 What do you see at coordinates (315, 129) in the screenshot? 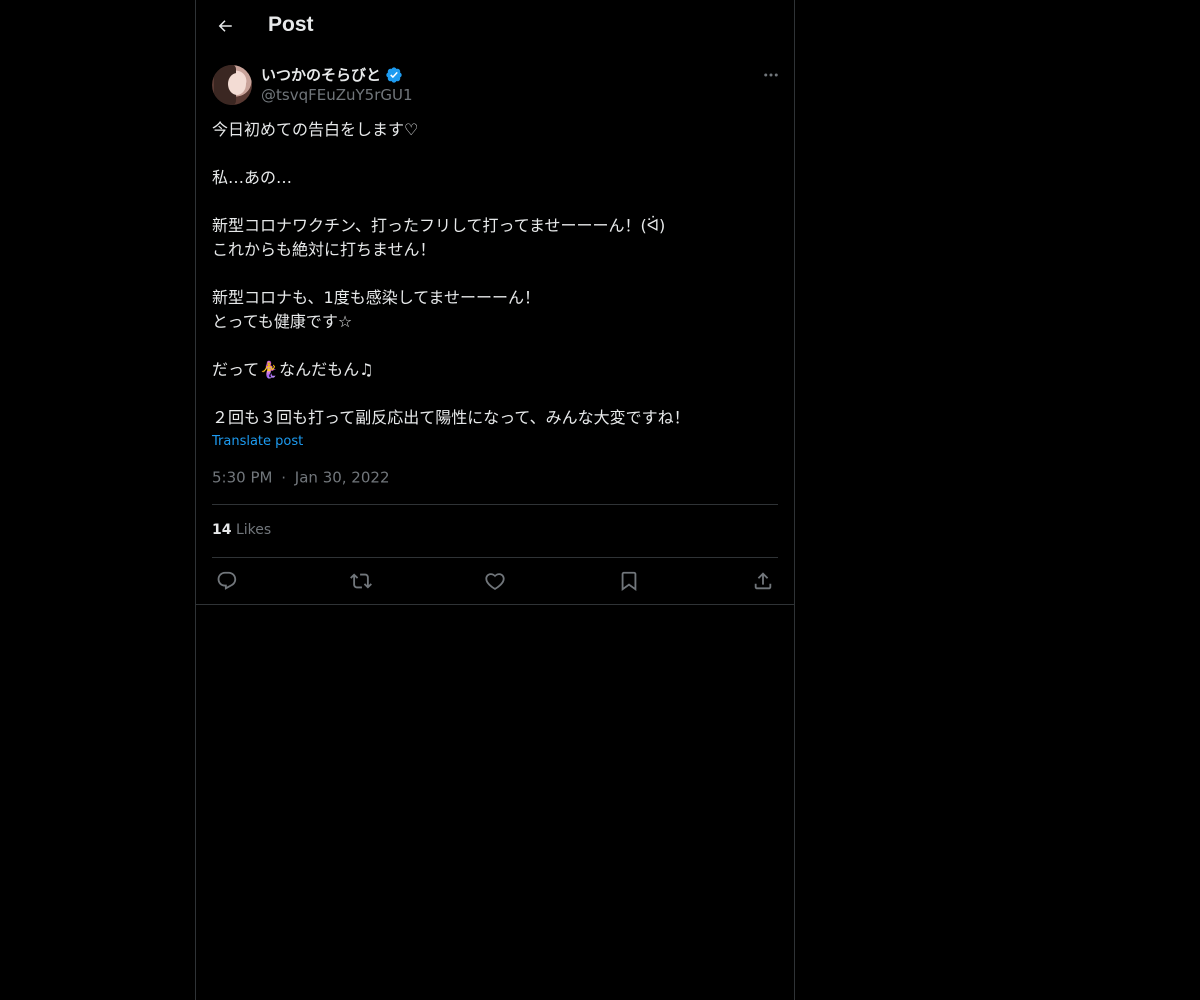
I see `post-line: 今日初めての告白をします♡` at bounding box center [315, 129].